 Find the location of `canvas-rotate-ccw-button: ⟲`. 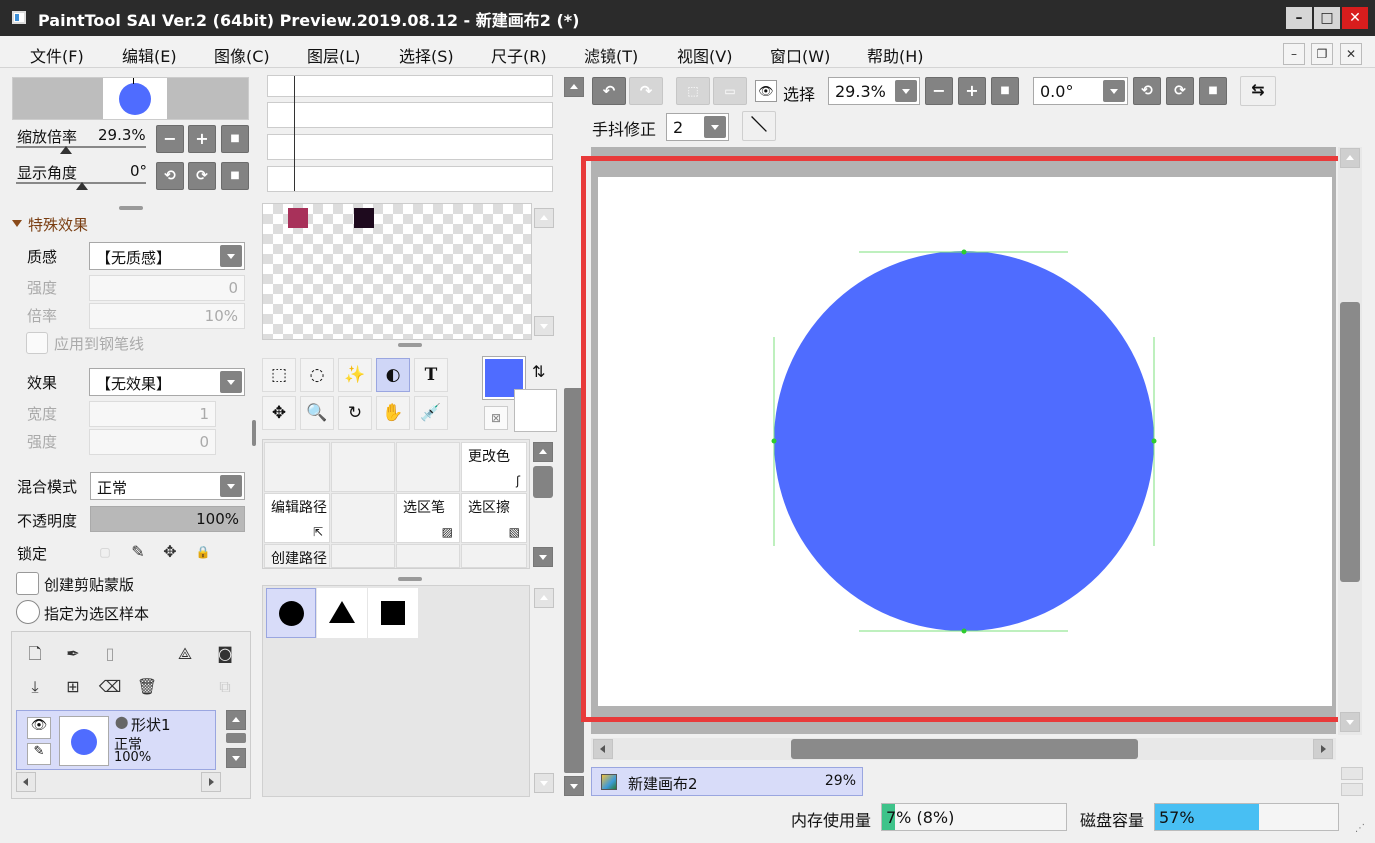

canvas-rotate-ccw-button: ⟲ is located at coordinates (1147, 91).